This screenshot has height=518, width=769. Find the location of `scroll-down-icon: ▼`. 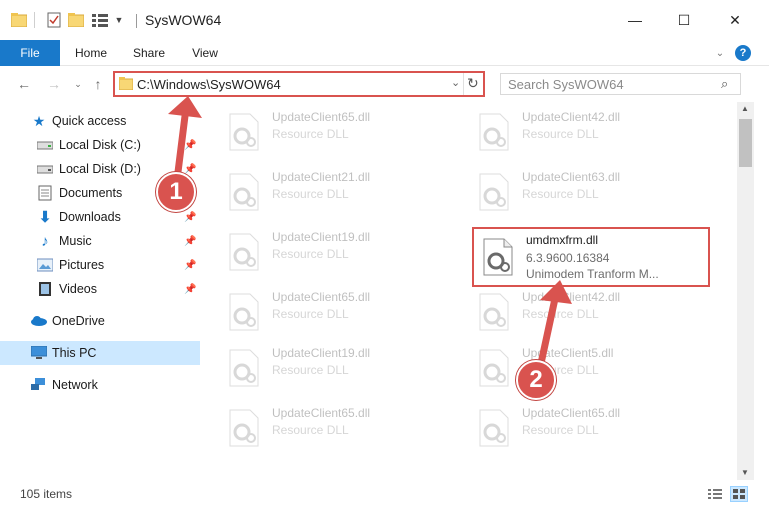

scroll-down-icon: ▼ is located at coordinates (745, 472).